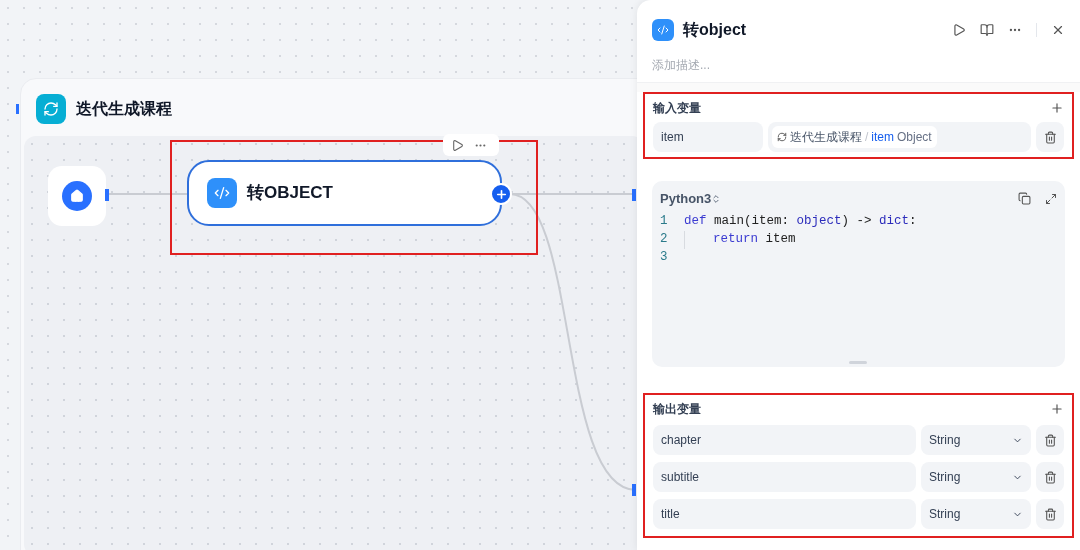  Describe the element at coordinates (501, 194) in the screenshot. I see `plus-icon` at that location.